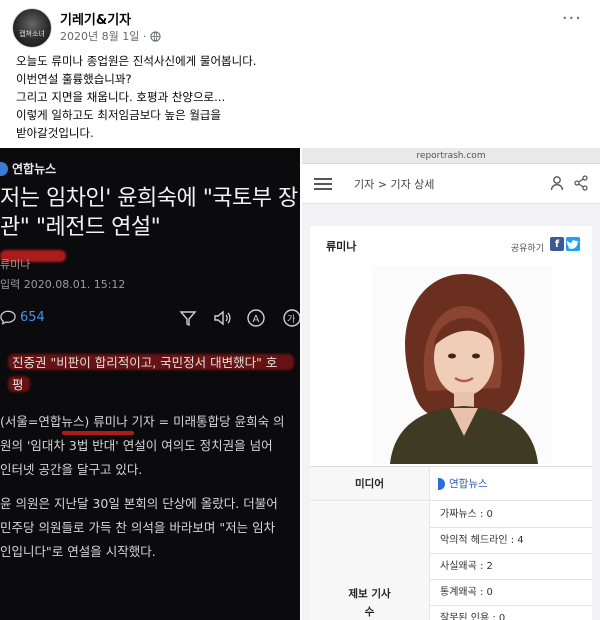  Describe the element at coordinates (74, 79) in the screenshot. I see `post-line: 이번연설 훌륭했습니꽈?` at that location.